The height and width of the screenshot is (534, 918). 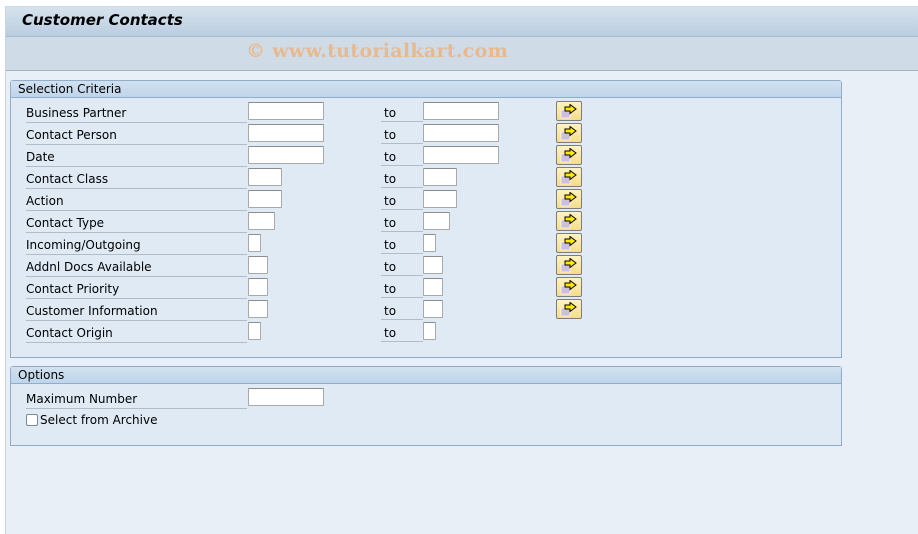 I want to click on selection-row: Contact Priority to, so click(x=426, y=288).